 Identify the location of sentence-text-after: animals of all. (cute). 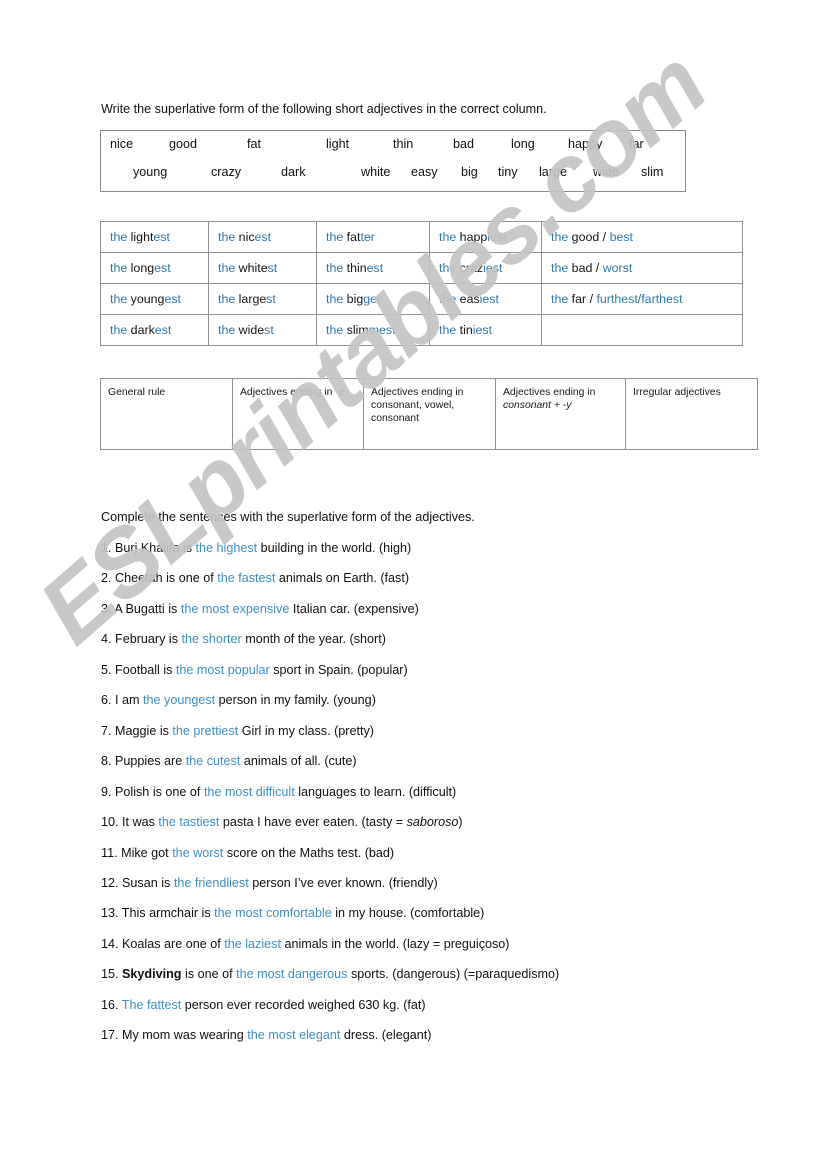
(298, 761).